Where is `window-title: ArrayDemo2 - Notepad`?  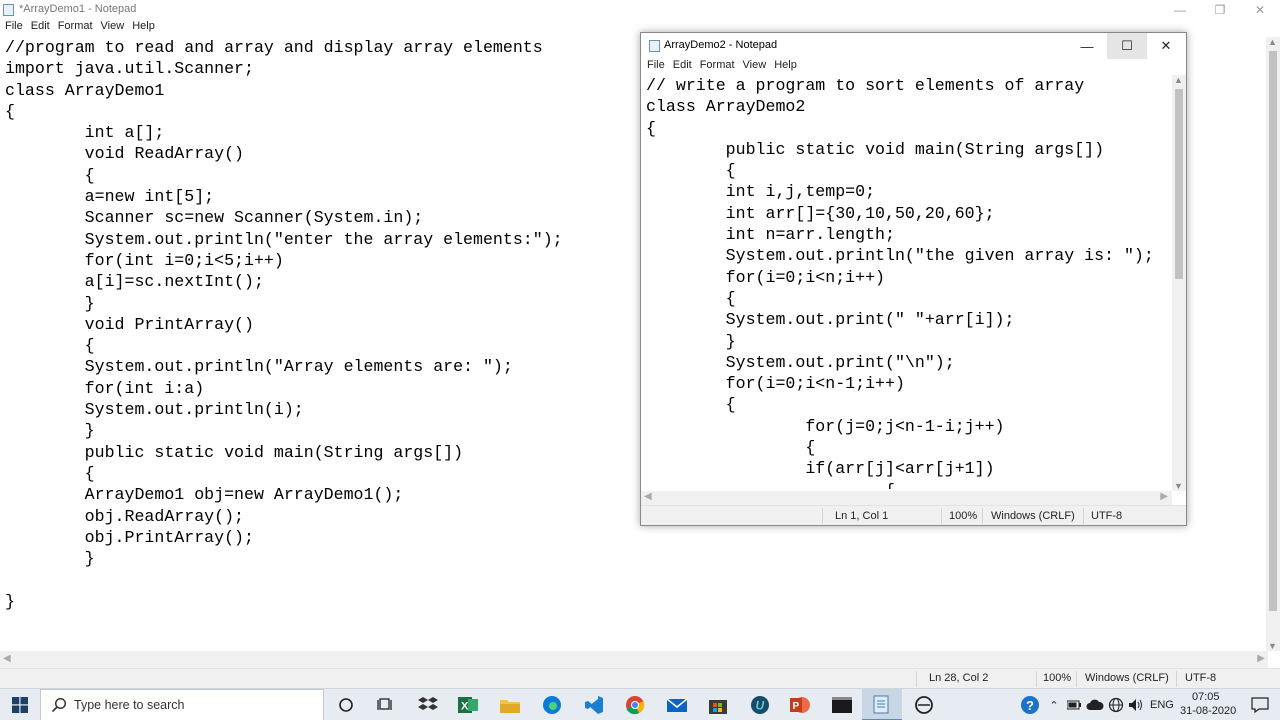 window-title: ArrayDemo2 - Notepad is located at coordinates (721, 45).